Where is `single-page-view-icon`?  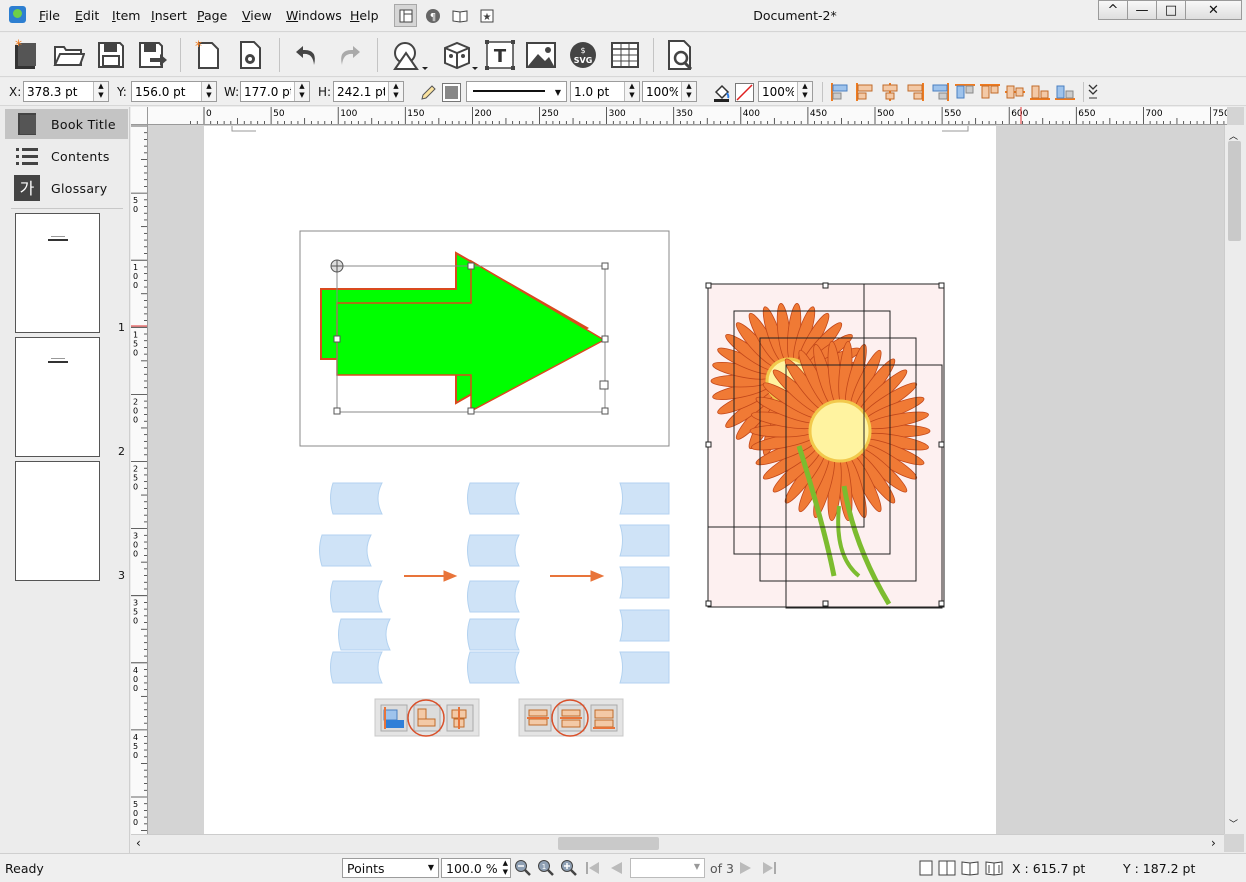 single-page-view-icon is located at coordinates (926, 868).